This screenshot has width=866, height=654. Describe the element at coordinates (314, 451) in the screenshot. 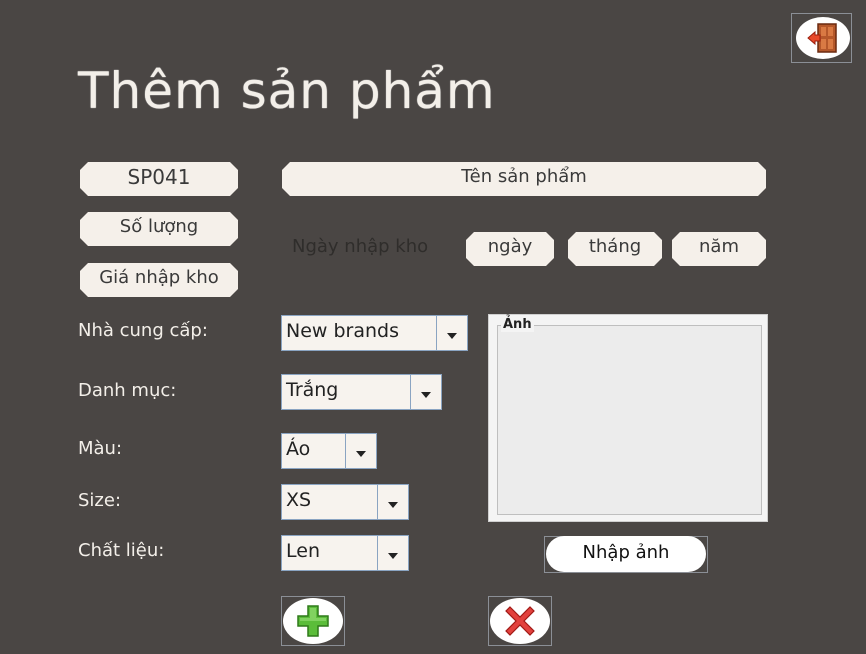

I see `color-value: Áo` at that location.